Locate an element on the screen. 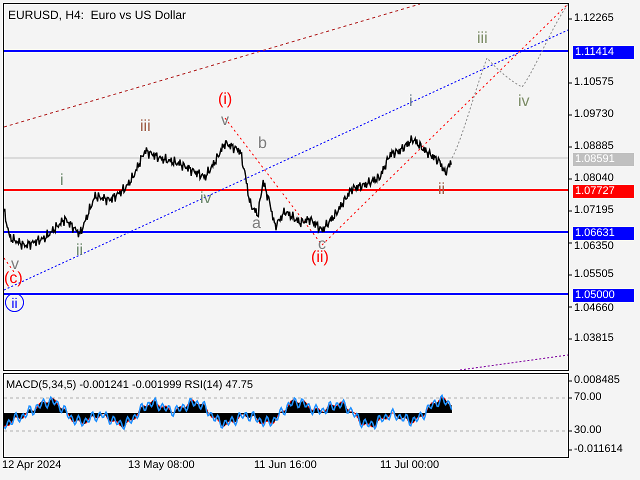 The height and width of the screenshot is (480, 640). price-tick-label: 1.06350 is located at coordinates (594, 246).